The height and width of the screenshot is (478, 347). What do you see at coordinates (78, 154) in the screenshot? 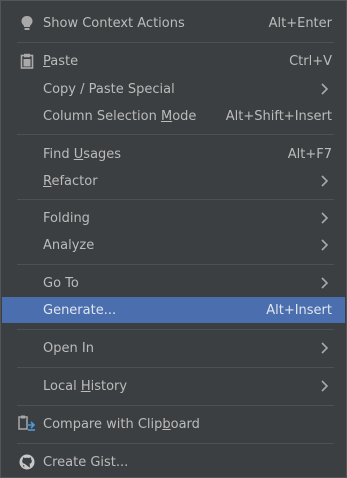
I see `mnemonic-letter: U` at bounding box center [78, 154].